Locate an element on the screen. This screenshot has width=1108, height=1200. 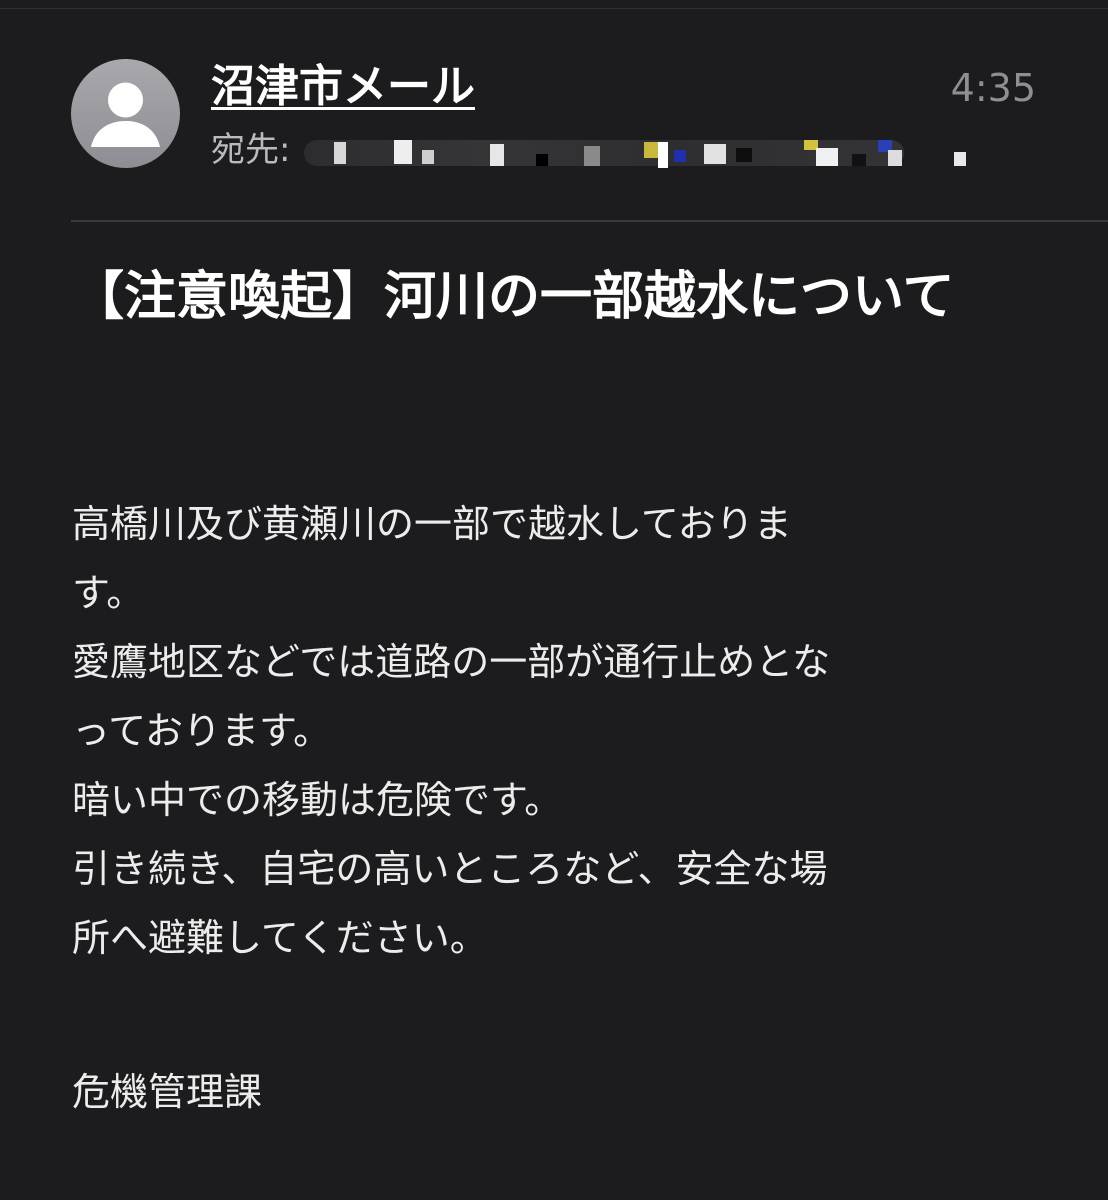
recipient-label: 宛先: is located at coordinates (251, 150).